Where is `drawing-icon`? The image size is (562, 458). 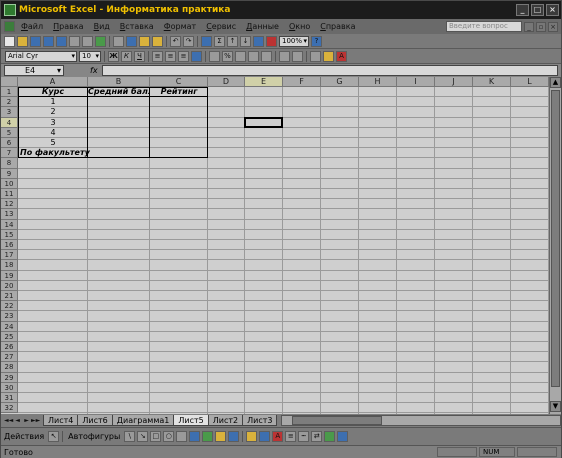 drawing-icon is located at coordinates (271, 41).